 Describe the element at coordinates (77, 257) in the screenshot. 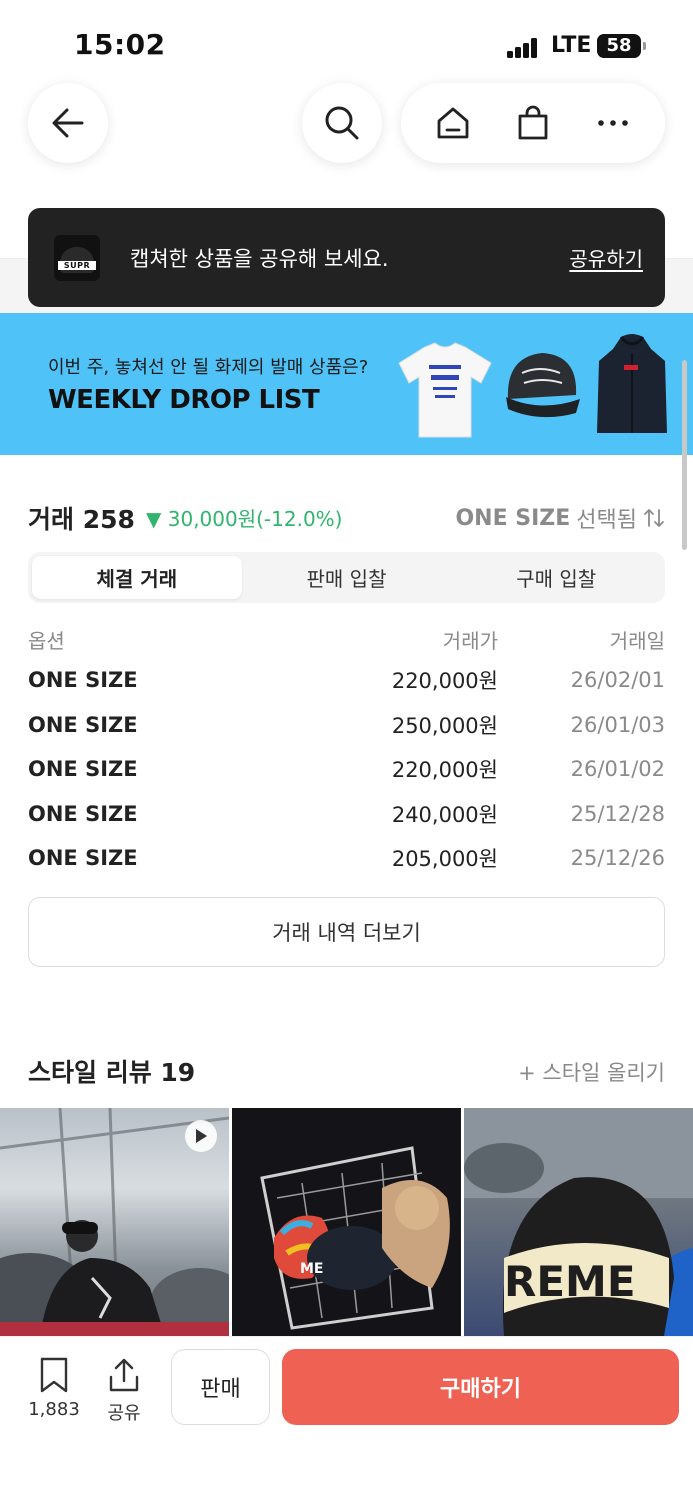

I see `toast-product-thumbnail: SUPR` at that location.